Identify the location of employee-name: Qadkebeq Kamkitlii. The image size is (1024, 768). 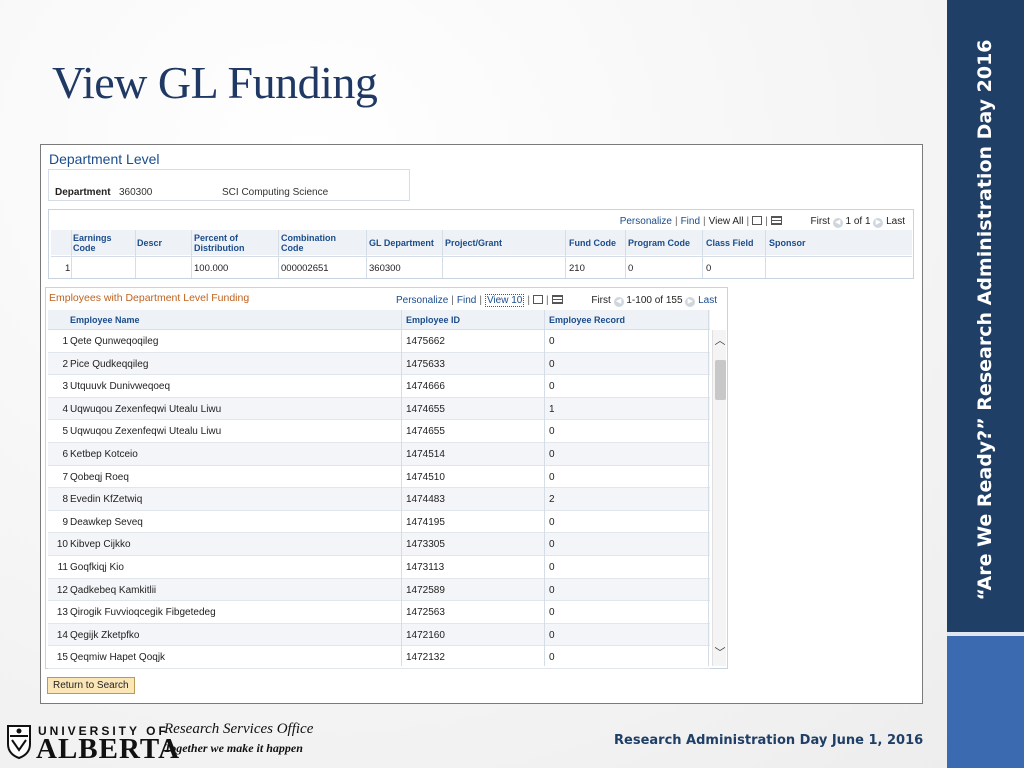
(113, 590).